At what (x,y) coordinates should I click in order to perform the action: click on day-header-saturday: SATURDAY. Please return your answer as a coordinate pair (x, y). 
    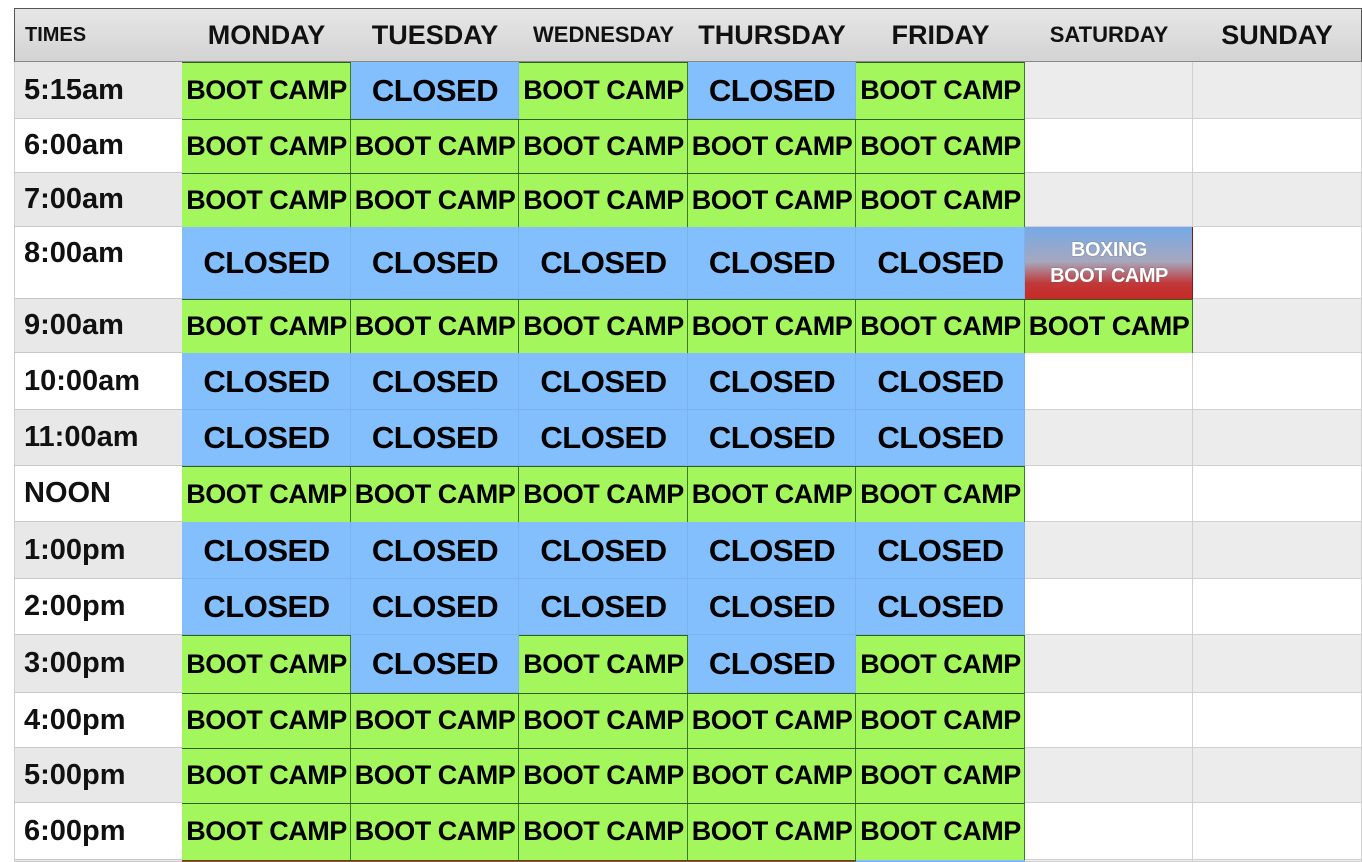
    Looking at the image, I should click on (1109, 35).